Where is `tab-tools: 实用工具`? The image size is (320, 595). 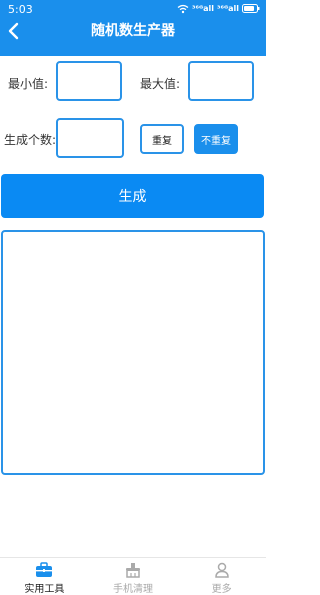 tab-tools: 实用工具 is located at coordinates (44, 576).